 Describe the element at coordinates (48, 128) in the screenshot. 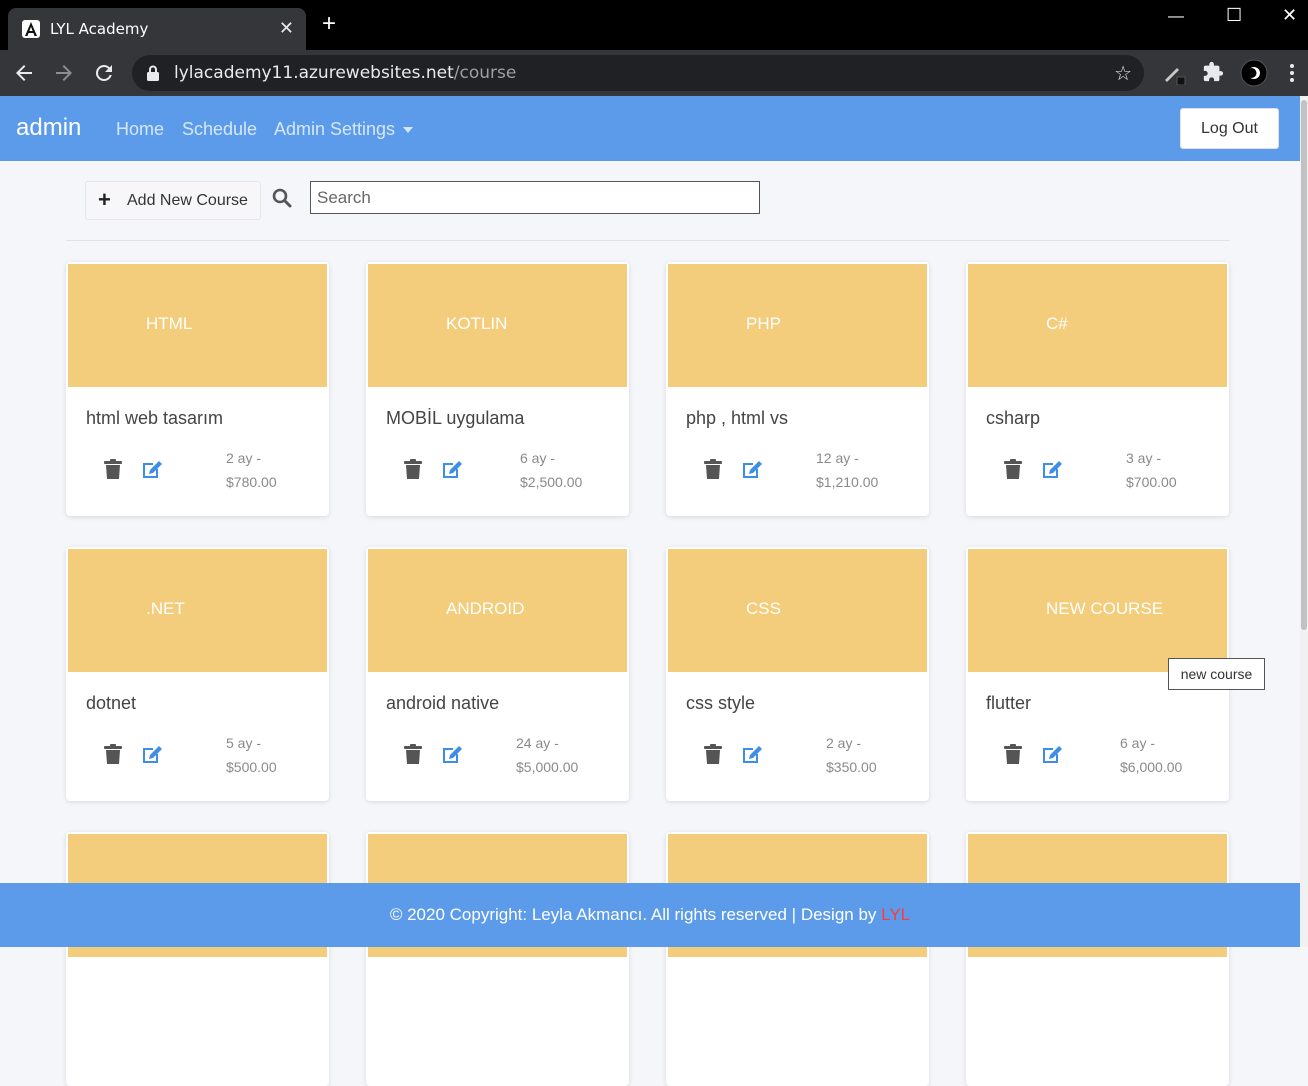

I see `navbar-brand: admin` at that location.